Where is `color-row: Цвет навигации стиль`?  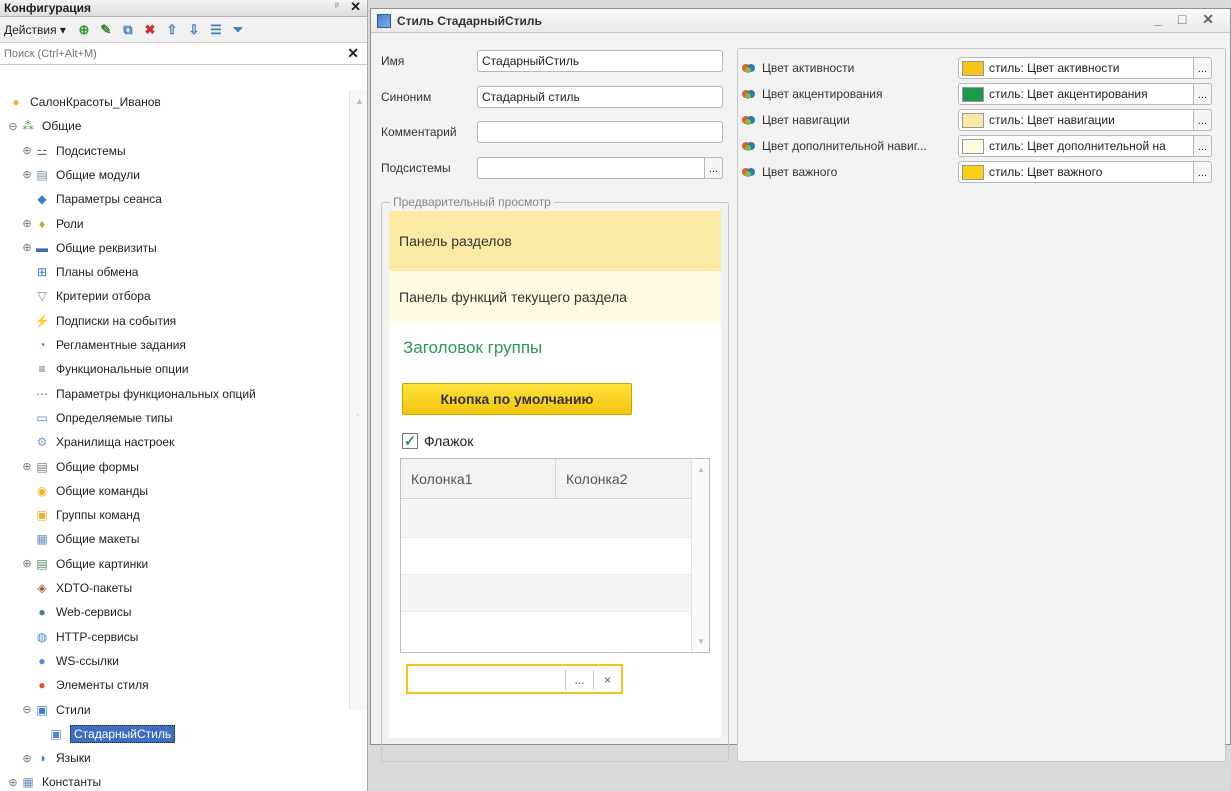 color-row: Цвет навигации стиль is located at coordinates (977, 120).